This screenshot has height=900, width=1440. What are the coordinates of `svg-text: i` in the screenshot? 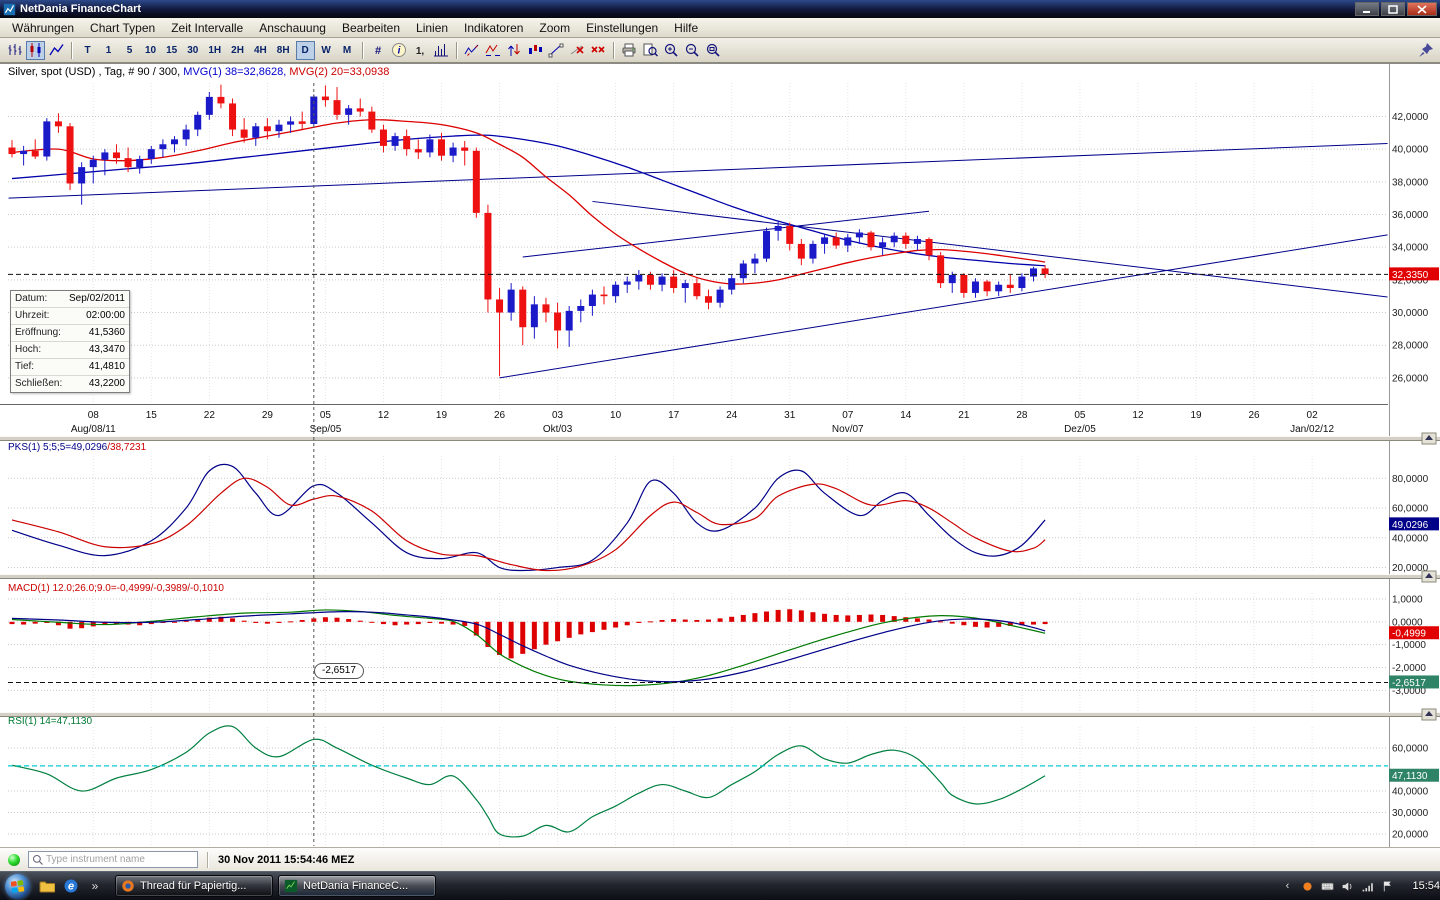 It's located at (399, 51).